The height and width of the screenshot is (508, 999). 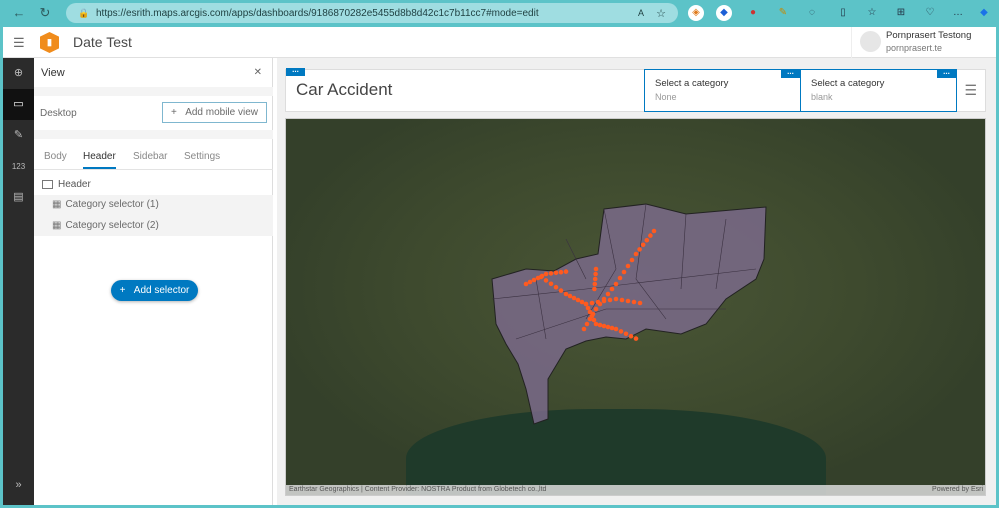 I want to click on tree-item-header: Header, so click(x=153, y=184).